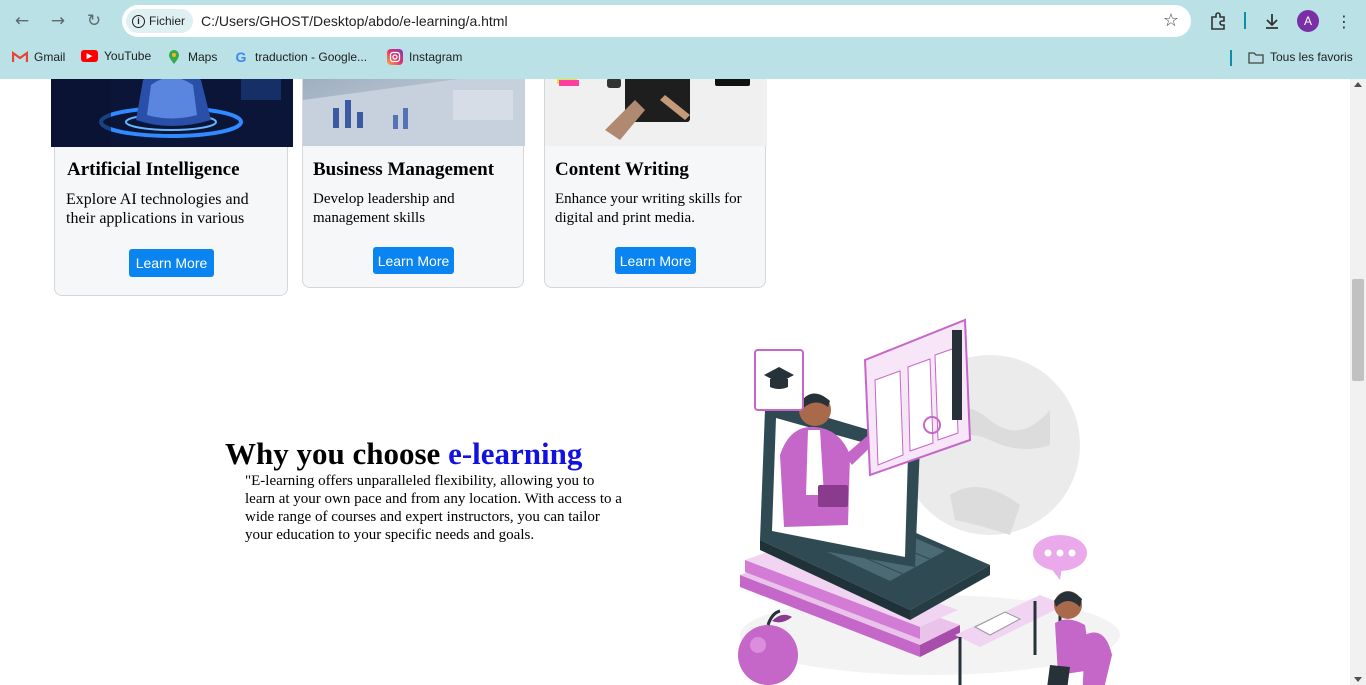 The height and width of the screenshot is (685, 1366). I want to click on bookmark-gmail: Gmail, so click(38, 57).